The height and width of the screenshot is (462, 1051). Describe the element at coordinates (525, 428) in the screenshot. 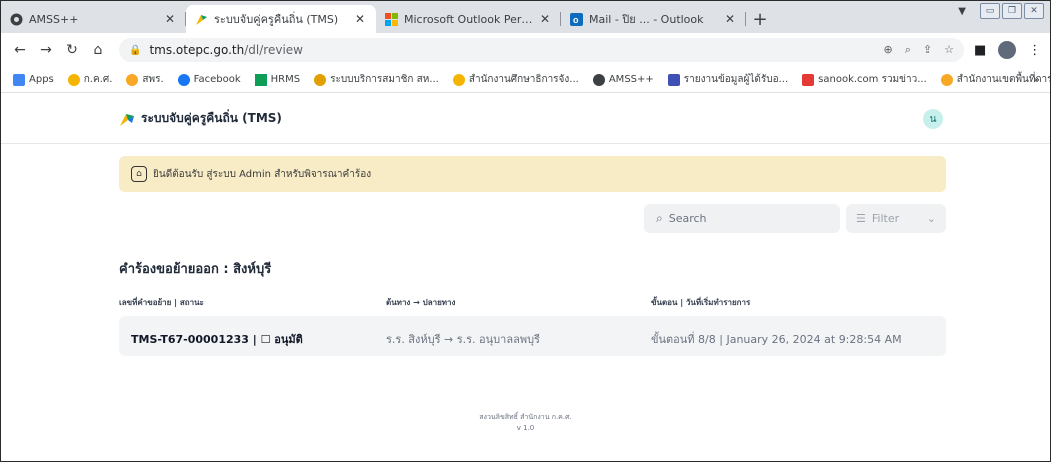

I see `version-text: v 1.0` at that location.